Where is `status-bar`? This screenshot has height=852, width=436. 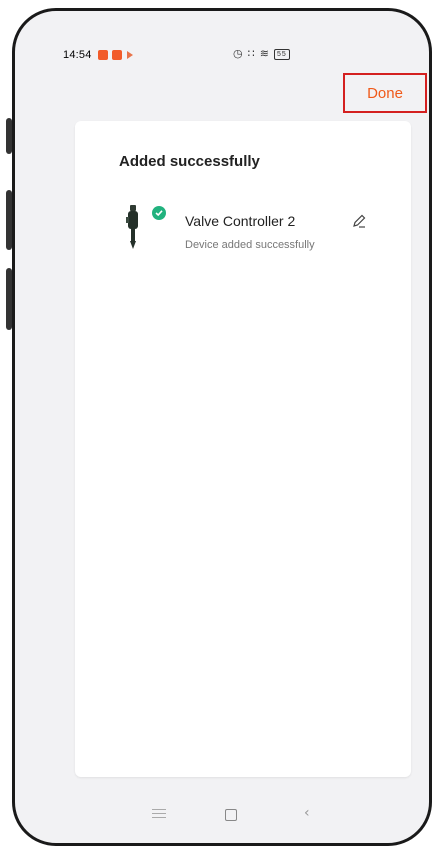
status-bar is located at coordinates (222, 31).